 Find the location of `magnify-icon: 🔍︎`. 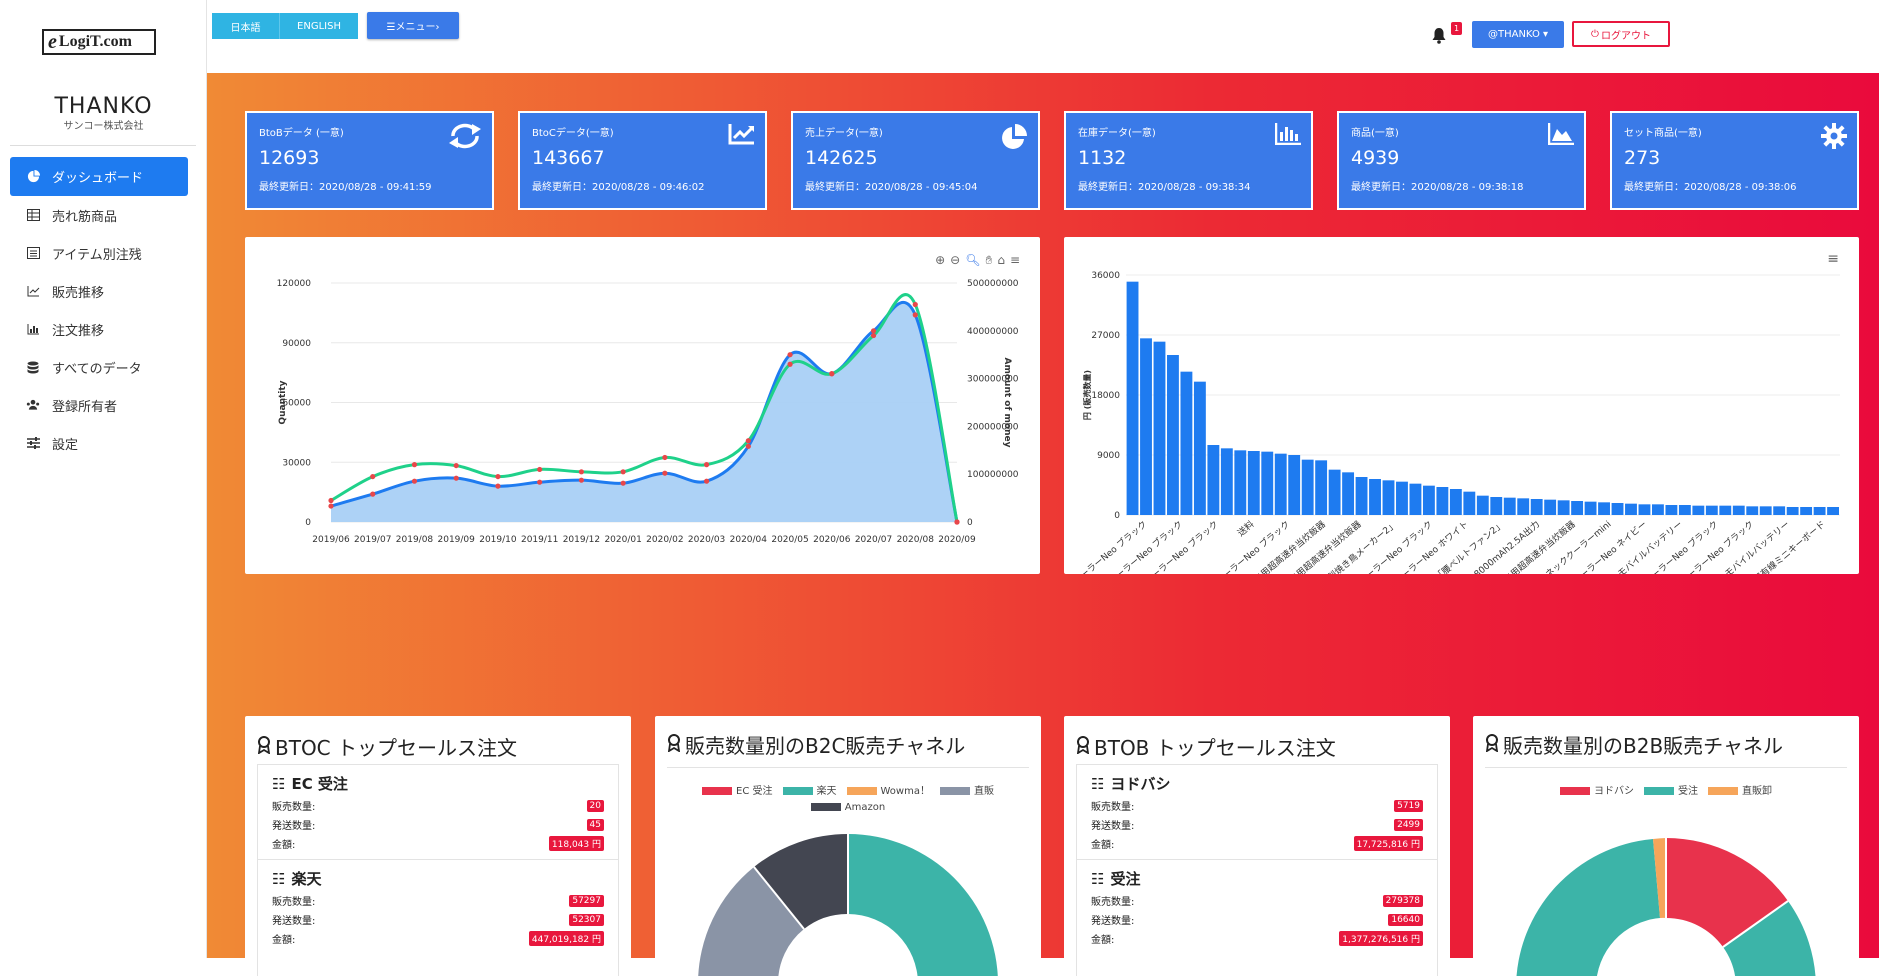

magnify-icon: 🔍︎ is located at coordinates (972, 260).